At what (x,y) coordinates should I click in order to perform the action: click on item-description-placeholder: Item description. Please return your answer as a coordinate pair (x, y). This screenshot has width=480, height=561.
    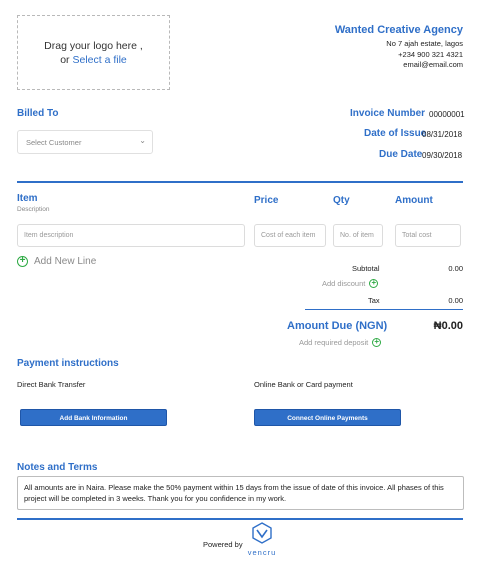
    Looking at the image, I should click on (49, 235).